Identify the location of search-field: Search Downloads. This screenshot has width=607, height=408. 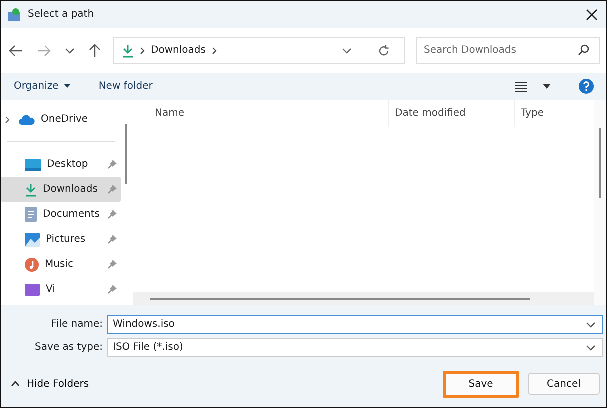
(508, 50).